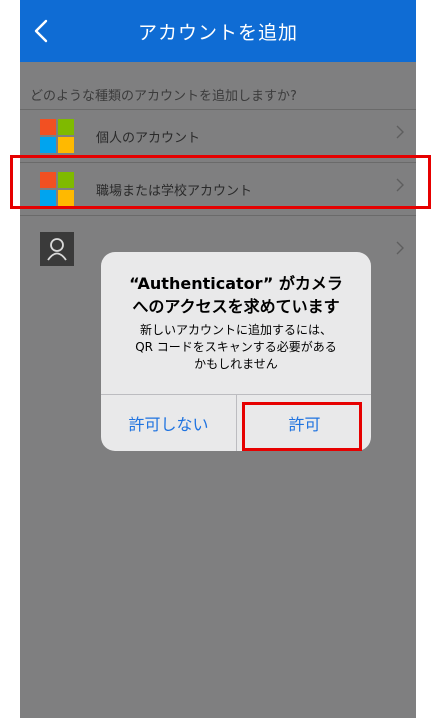 The image size is (433, 718). I want to click on section-header: どのような種類のアカウントを追加しますか?, so click(163, 96).